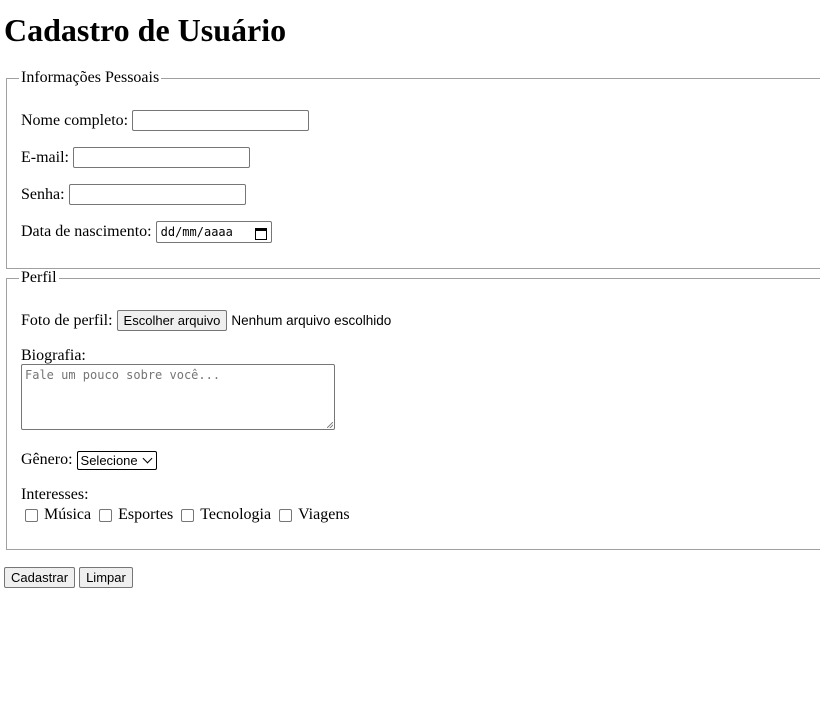 Image resolution: width=820 pixels, height=706 pixels. Describe the element at coordinates (196, 232) in the screenshot. I see `birthdate-placeholder: dd/mm/aaaa` at that location.